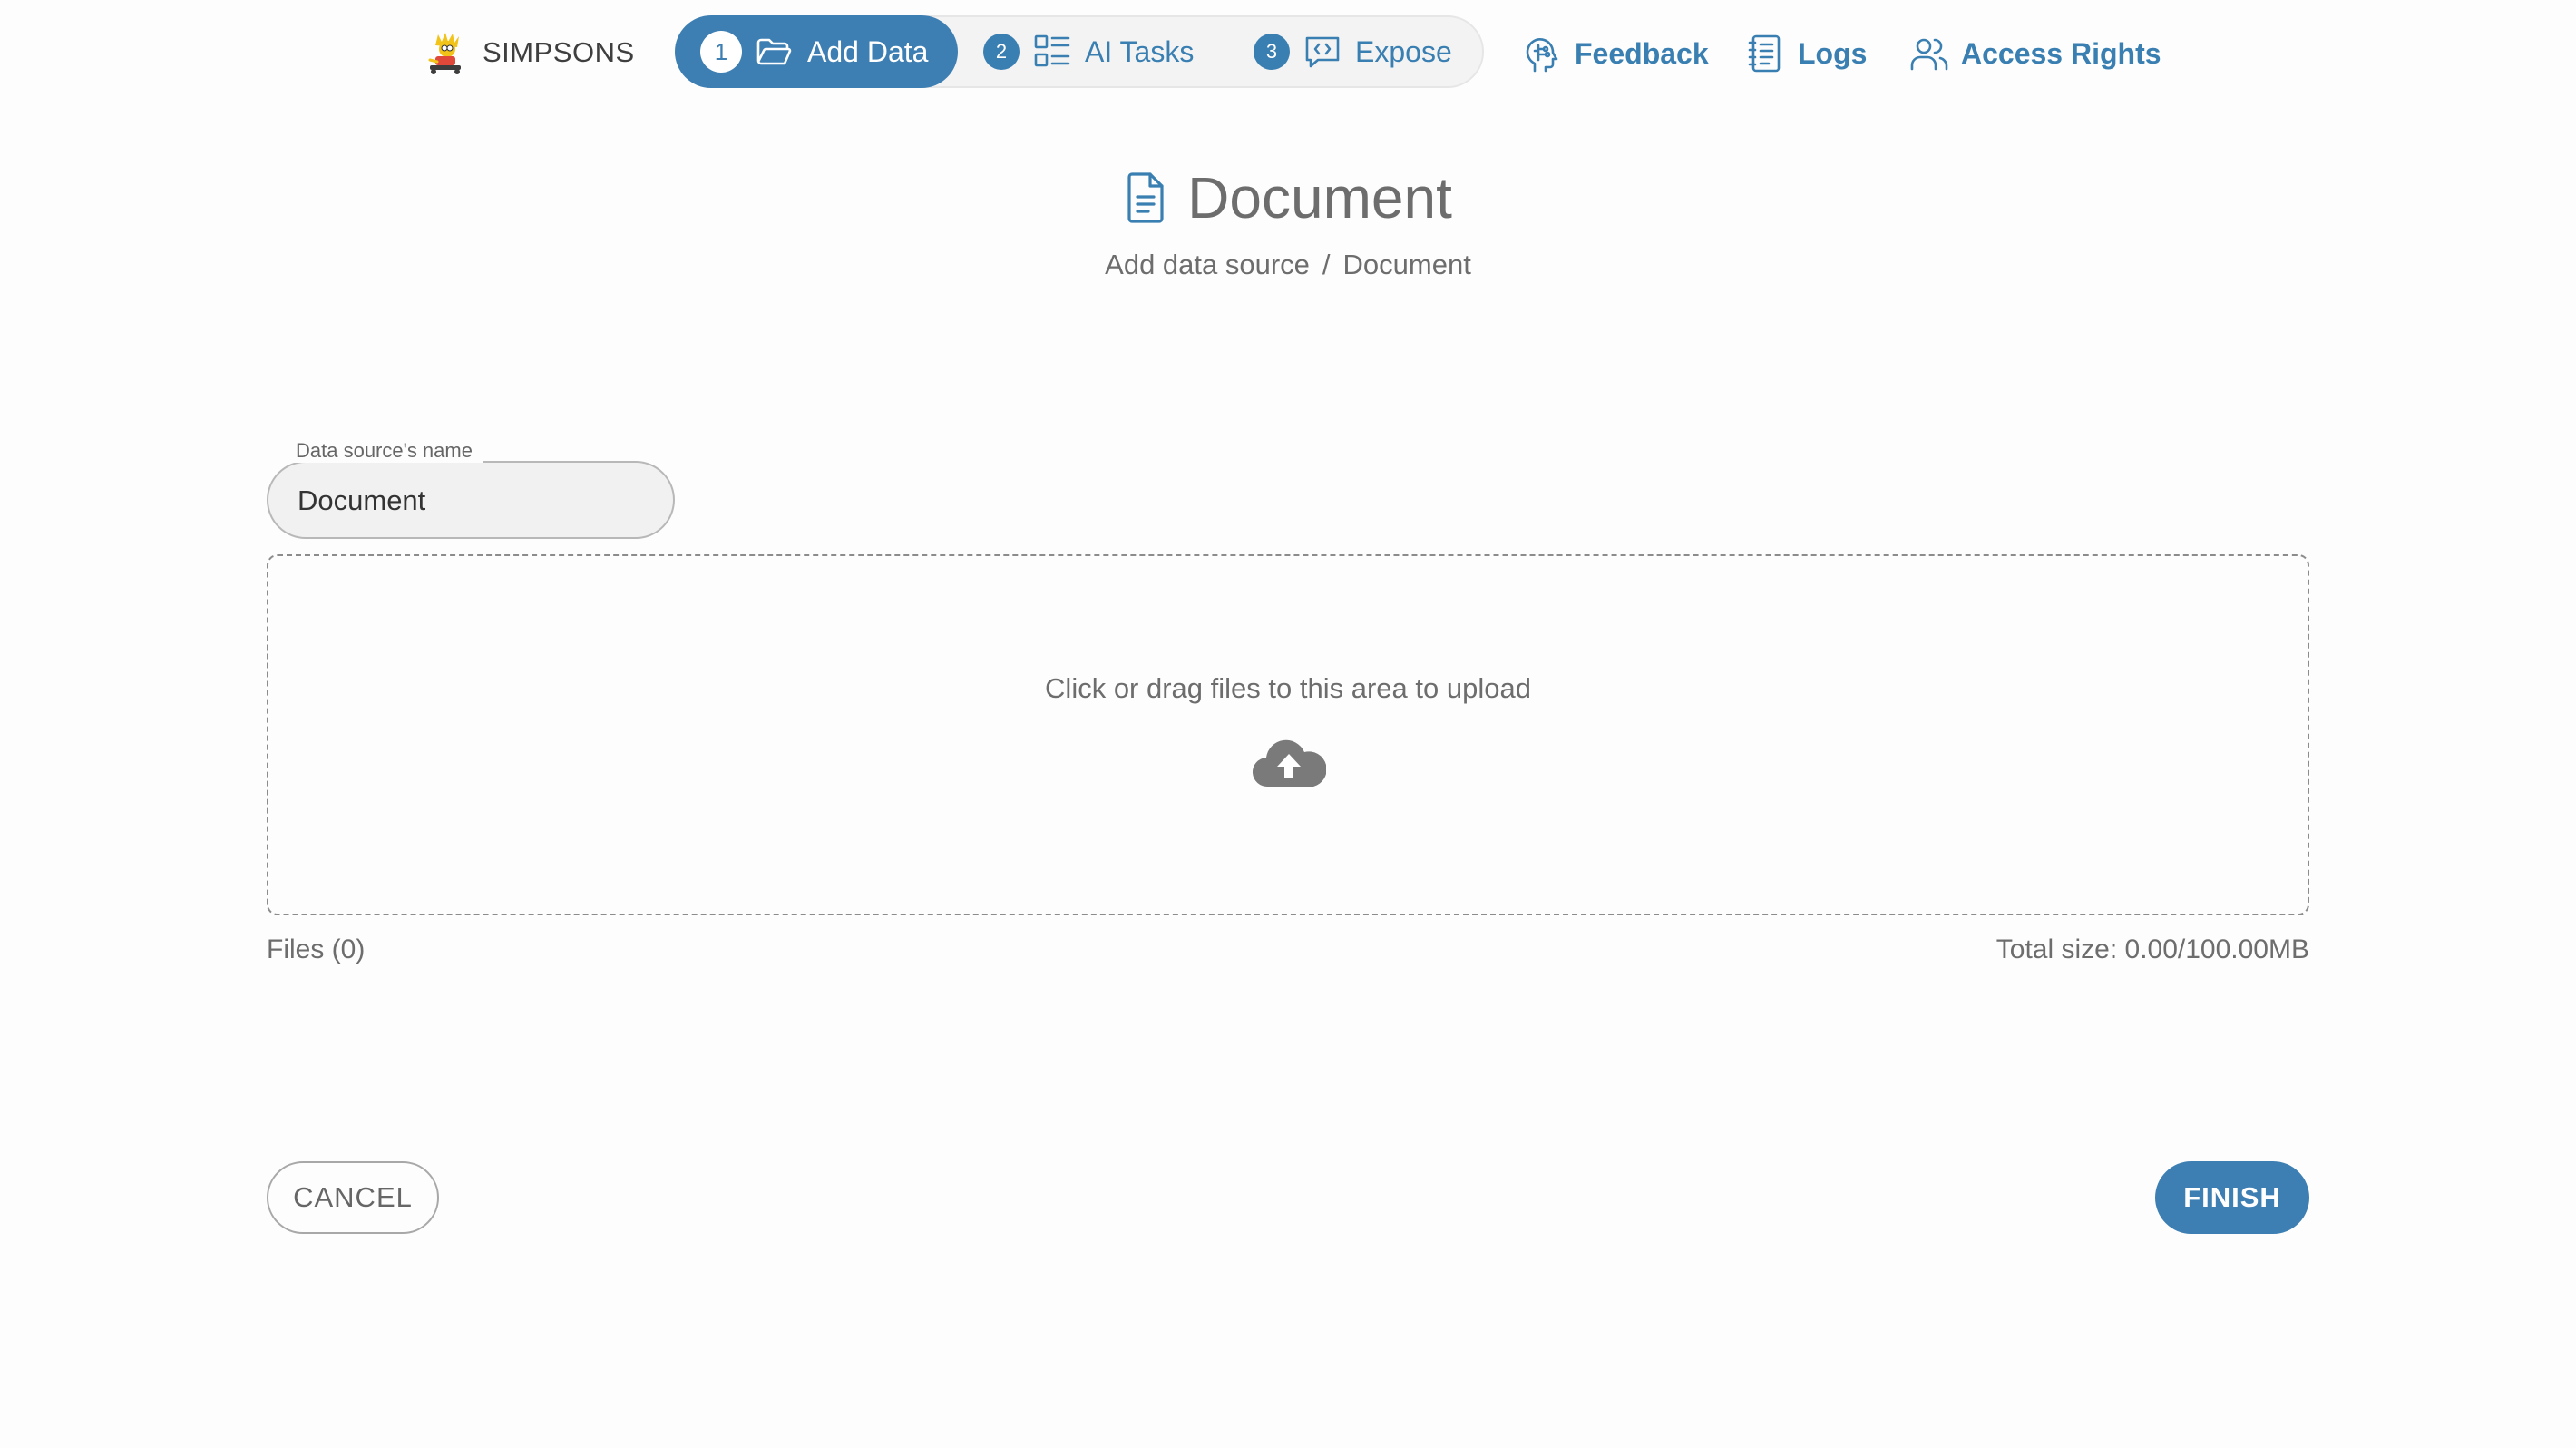 This screenshot has height=1448, width=2576. Describe the element at coordinates (1642, 53) in the screenshot. I see `nav-feedback-label: Feedback` at that location.